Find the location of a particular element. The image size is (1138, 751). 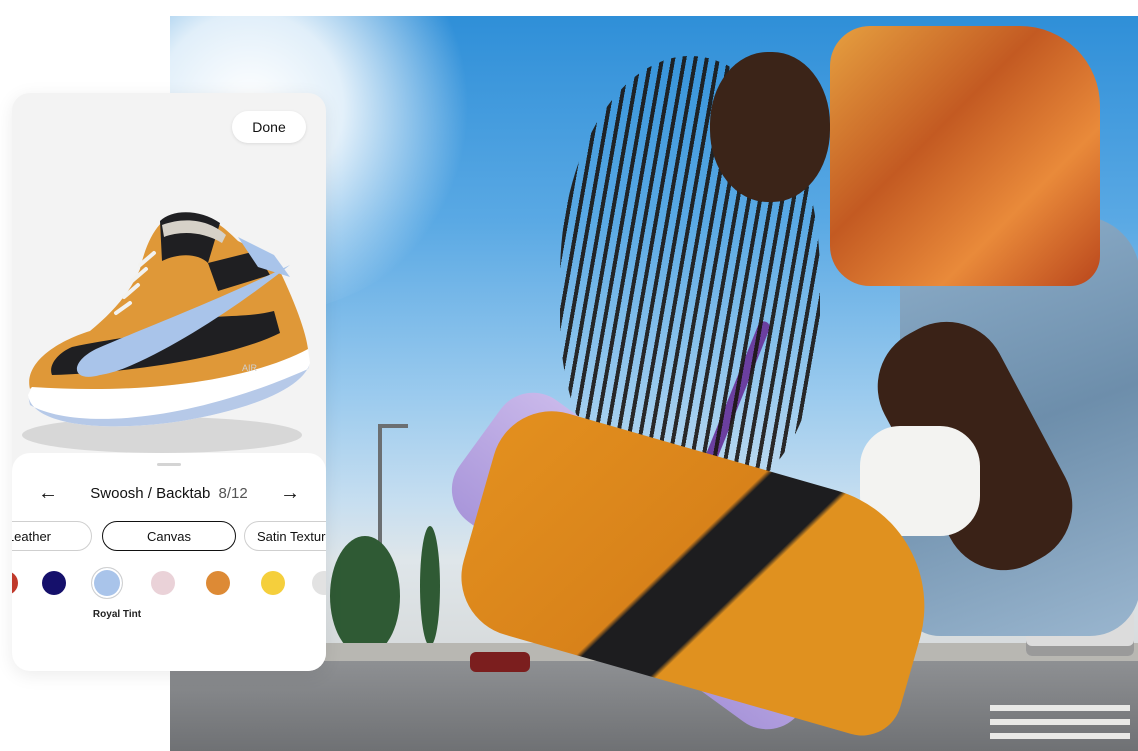

arrow-right-icon: → is located at coordinates (290, 493).